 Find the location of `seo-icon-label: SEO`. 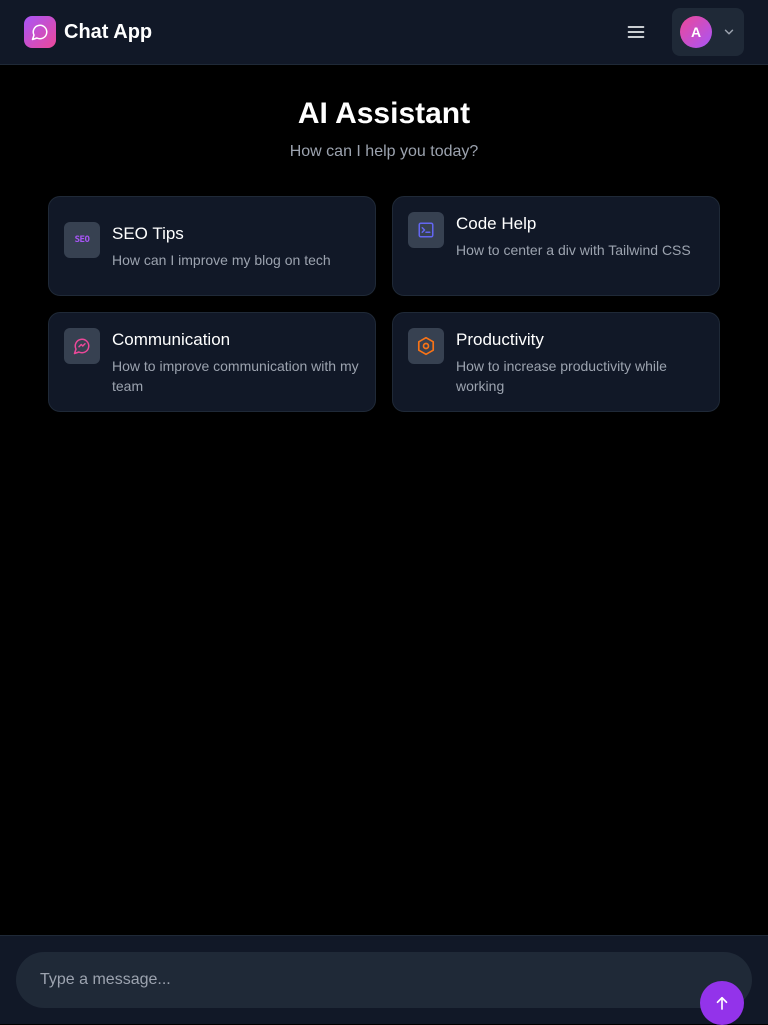

seo-icon-label: SEO is located at coordinates (82, 240).